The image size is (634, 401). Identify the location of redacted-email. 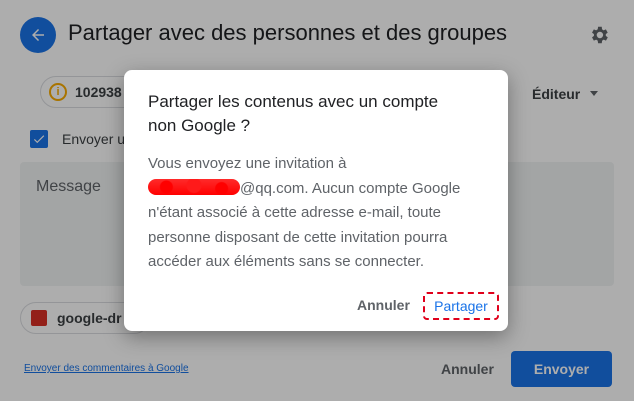
(194, 186).